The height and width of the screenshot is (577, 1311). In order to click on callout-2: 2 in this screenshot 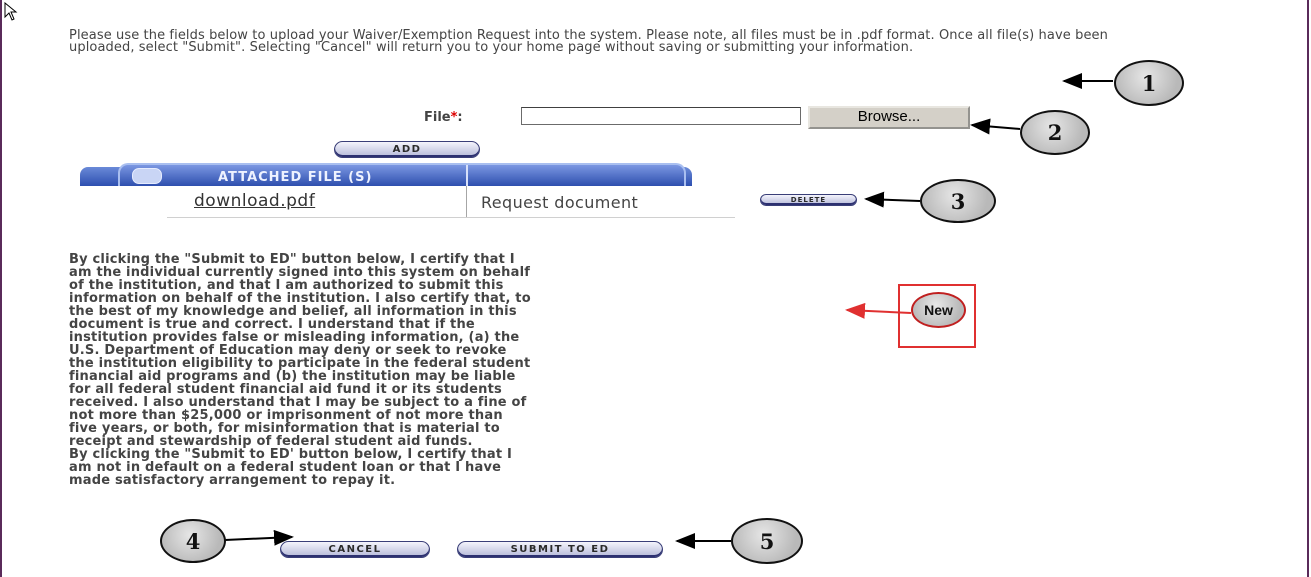, I will do `click(1055, 132)`.